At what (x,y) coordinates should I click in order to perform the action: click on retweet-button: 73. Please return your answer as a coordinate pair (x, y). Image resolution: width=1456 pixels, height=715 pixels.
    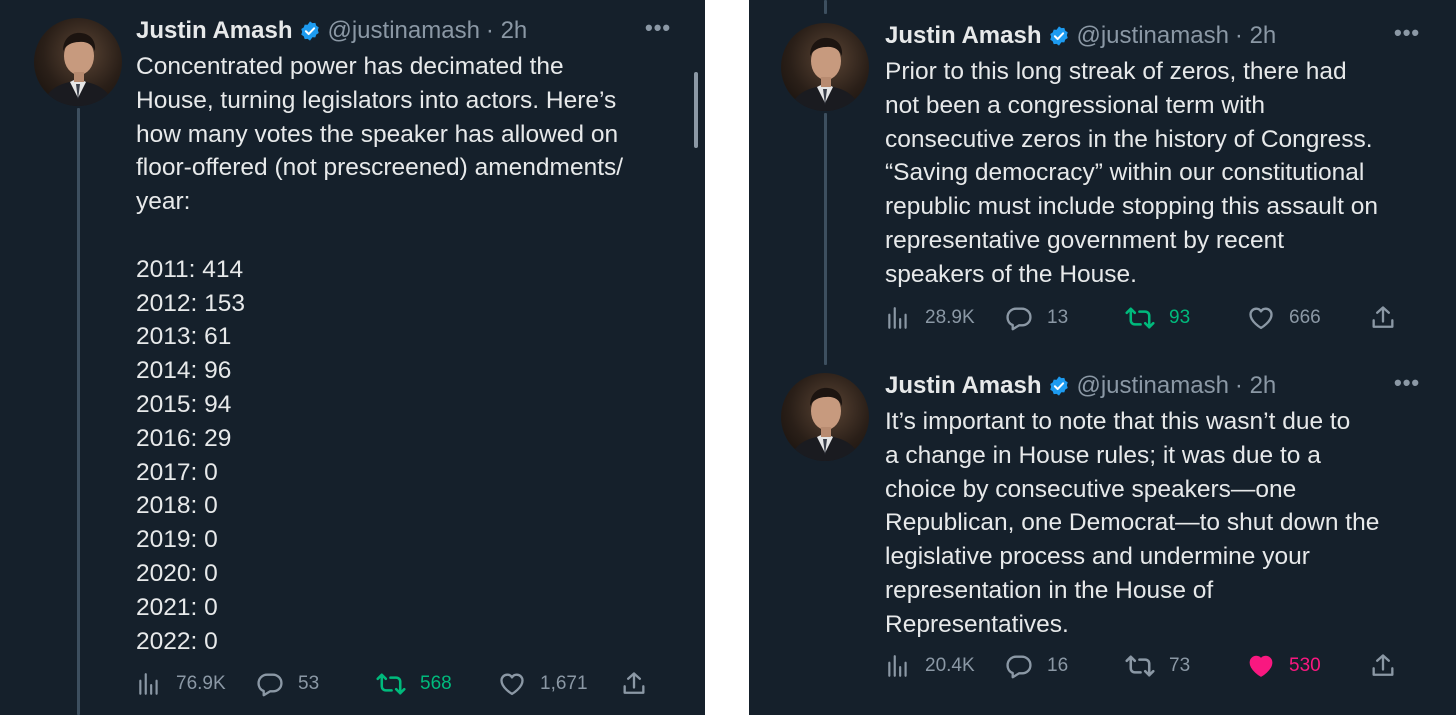
    Looking at the image, I should click on (1157, 666).